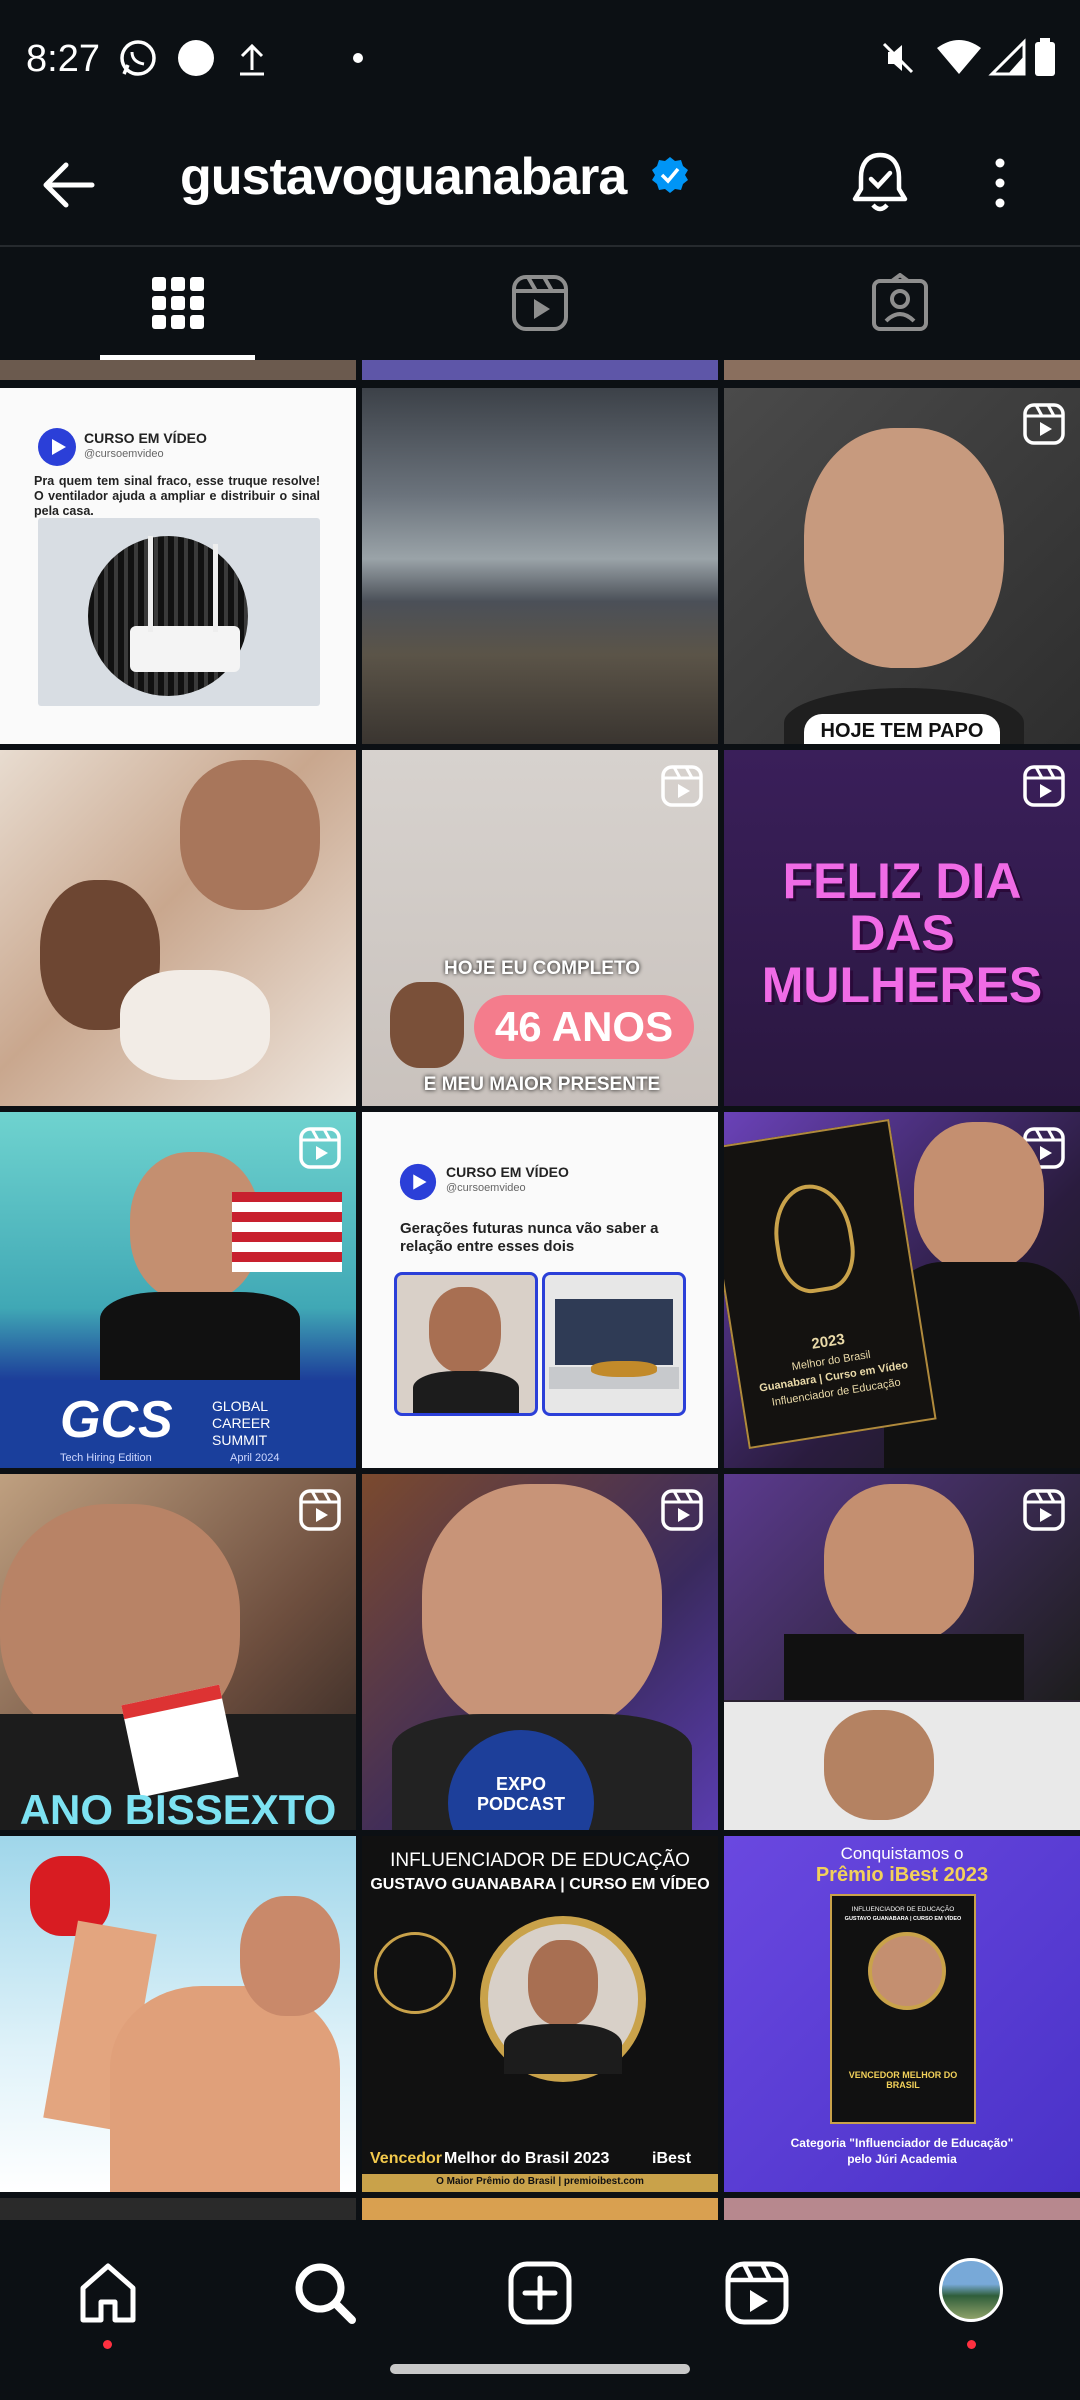 The height and width of the screenshot is (2400, 1080). Describe the element at coordinates (427, 1025) in the screenshot. I see `avatar-sticker` at that location.